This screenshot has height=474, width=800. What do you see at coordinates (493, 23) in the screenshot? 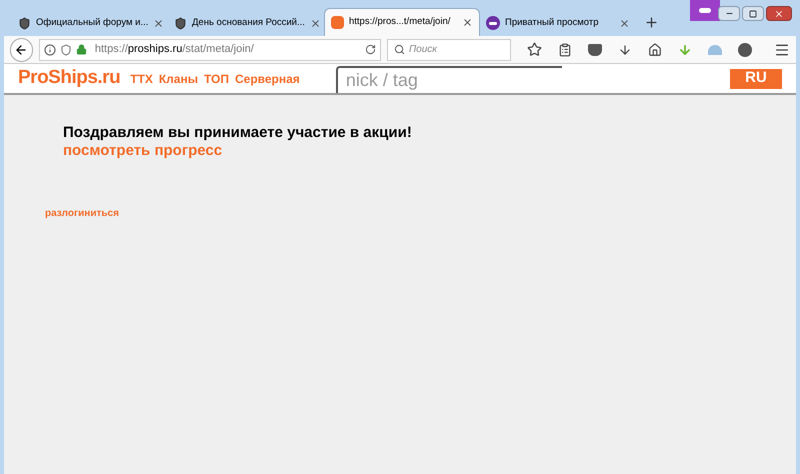
I see `mask-icon` at bounding box center [493, 23].